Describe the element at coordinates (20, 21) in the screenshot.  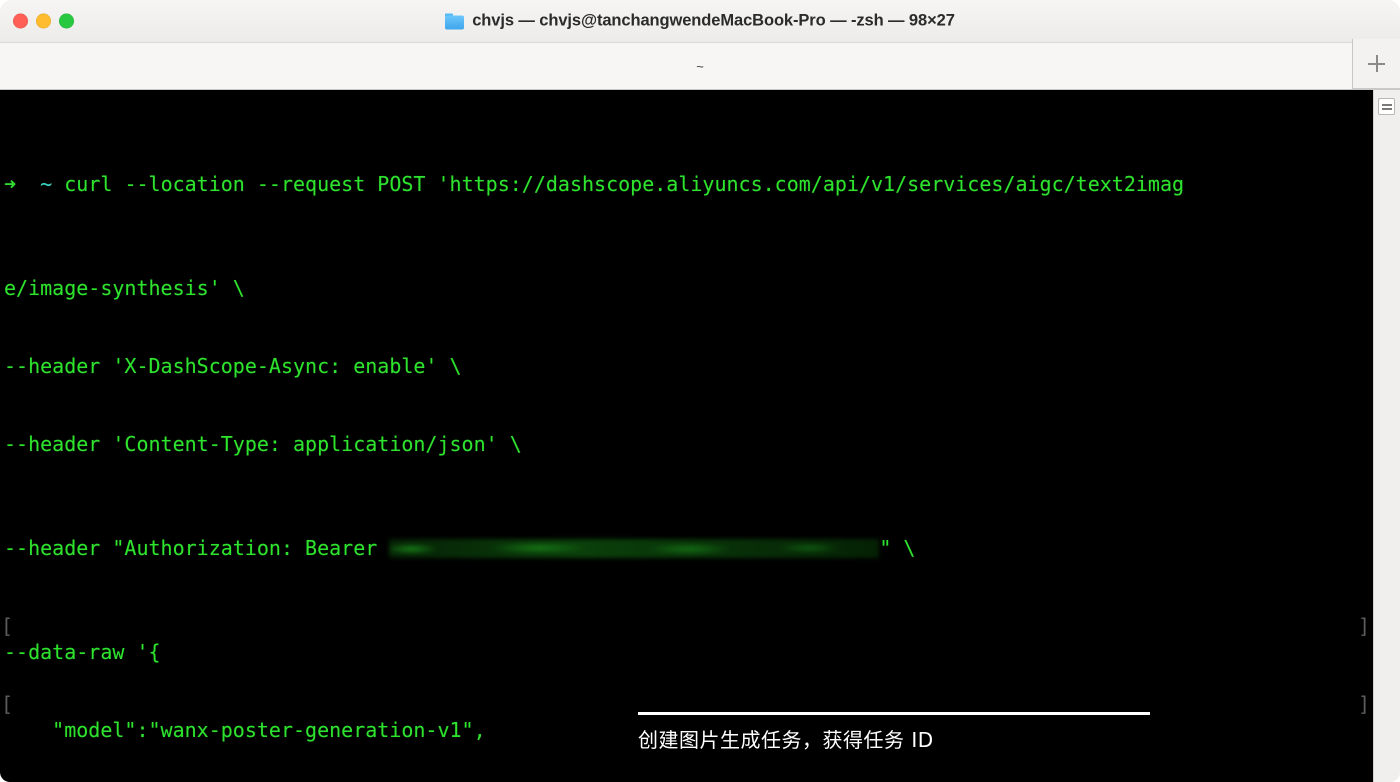
I see `close-button` at that location.